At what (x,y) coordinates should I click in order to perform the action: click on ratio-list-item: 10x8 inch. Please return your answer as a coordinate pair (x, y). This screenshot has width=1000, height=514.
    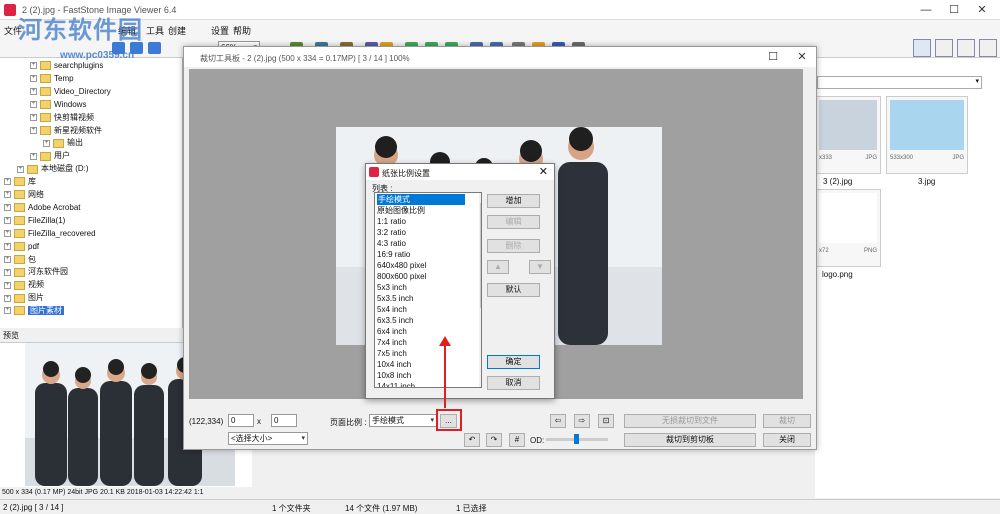
    Looking at the image, I should click on (394, 375).